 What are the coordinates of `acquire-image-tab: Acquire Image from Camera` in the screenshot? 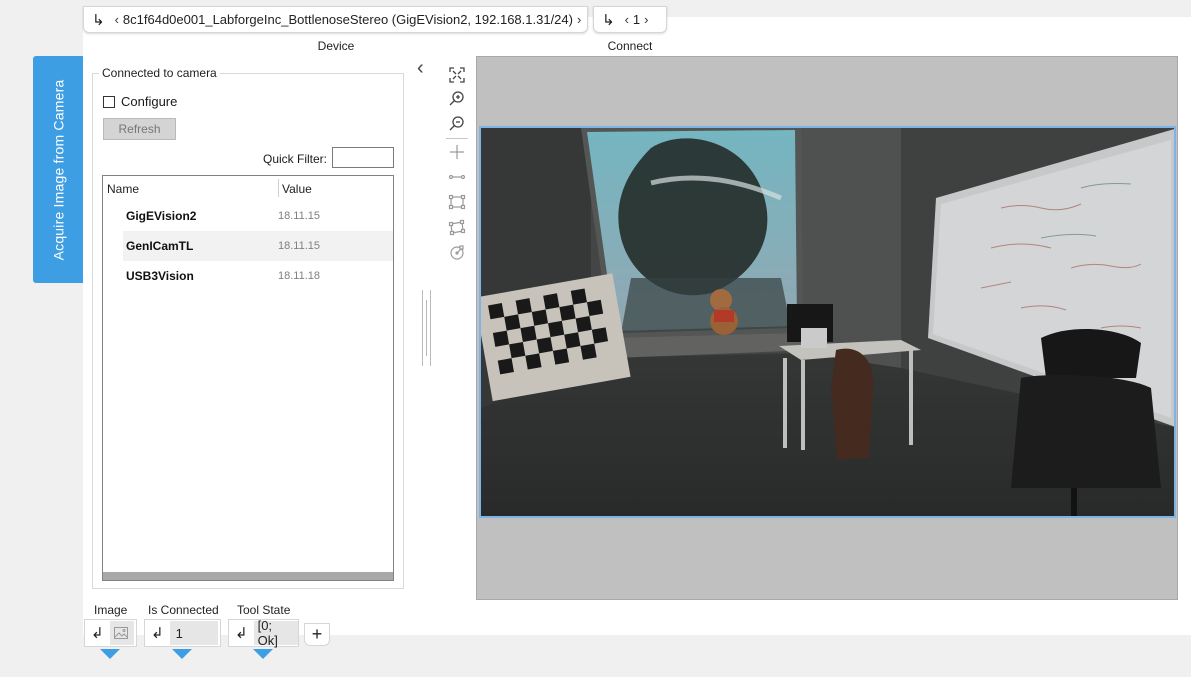 It's located at (58, 169).